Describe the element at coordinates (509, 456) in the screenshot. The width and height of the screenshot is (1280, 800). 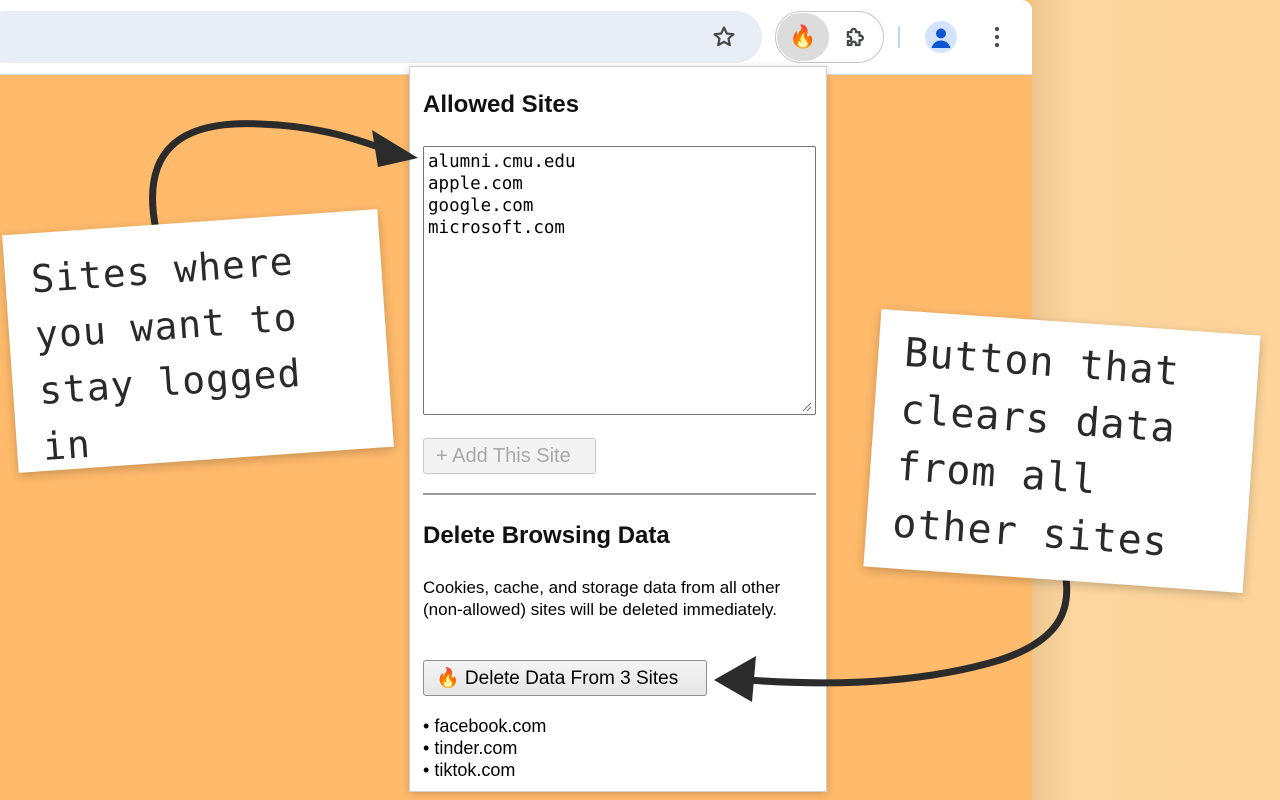
I see `add-this-site-button: + Add This Site` at that location.